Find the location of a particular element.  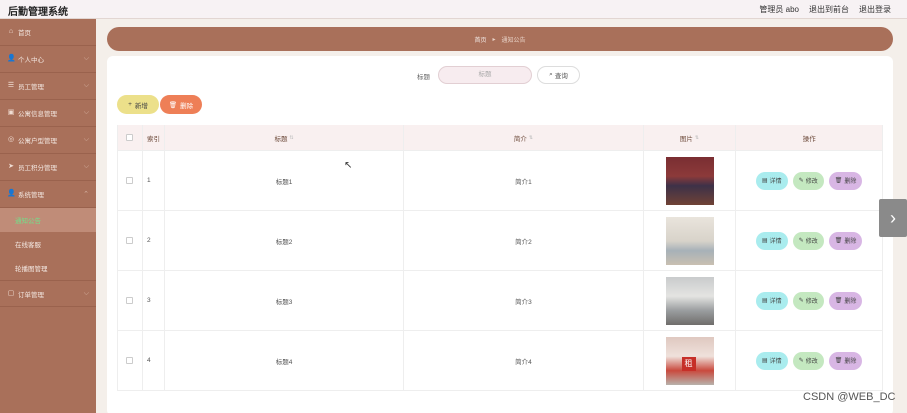

rent-sign: 租 is located at coordinates (688, 363).